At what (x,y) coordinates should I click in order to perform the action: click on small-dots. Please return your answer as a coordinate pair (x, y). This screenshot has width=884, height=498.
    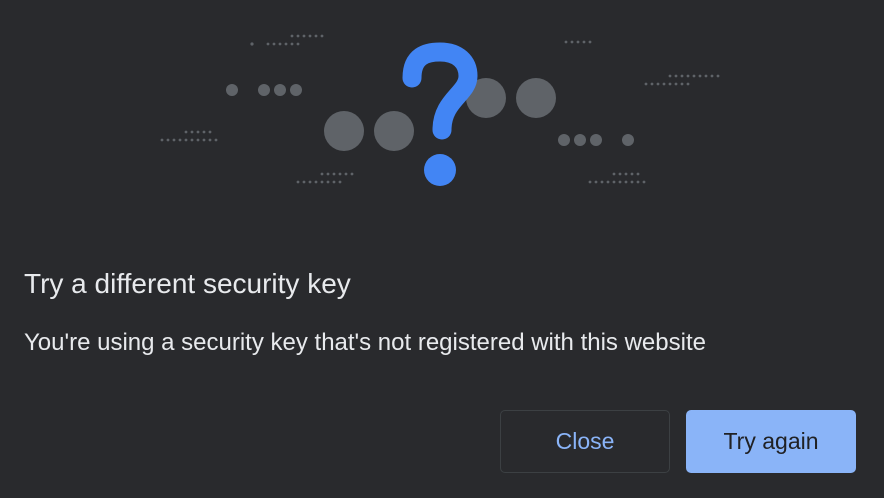
    Looking at the image, I should click on (430, 115).